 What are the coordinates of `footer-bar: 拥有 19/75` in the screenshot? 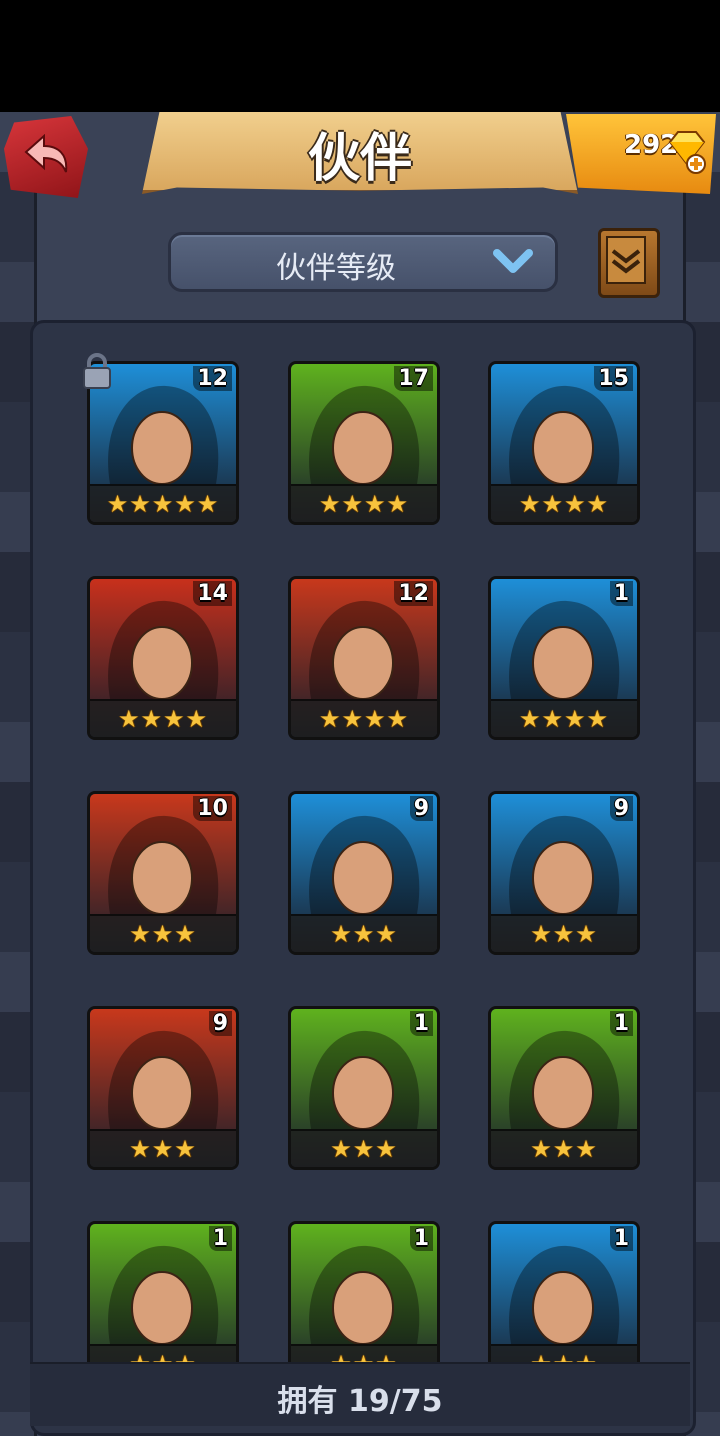 It's located at (360, 1394).